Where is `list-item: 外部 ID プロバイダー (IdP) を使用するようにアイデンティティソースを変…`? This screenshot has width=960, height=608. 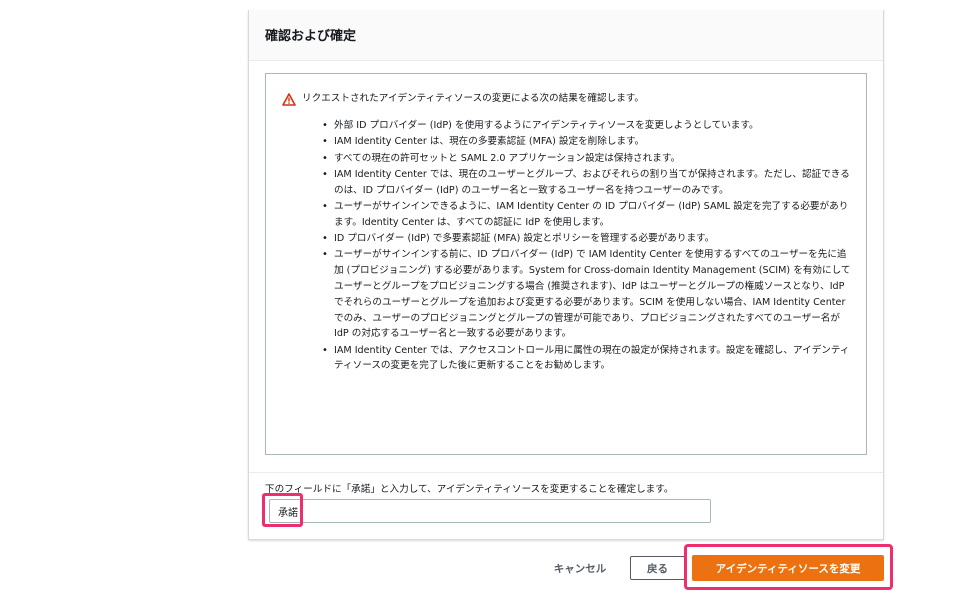
list-item: 外部 ID プロバイダー (IdP) を使用するようにアイデンティティソースを変… is located at coordinates (587, 126).